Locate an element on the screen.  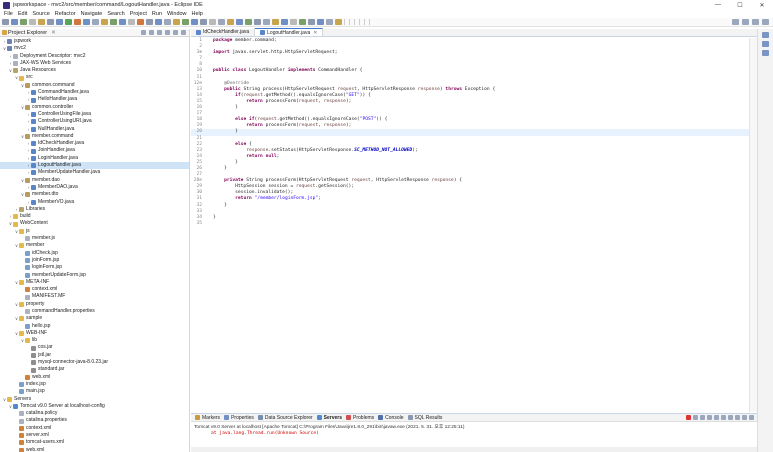
search-icon is located at coordinates (735, 22).